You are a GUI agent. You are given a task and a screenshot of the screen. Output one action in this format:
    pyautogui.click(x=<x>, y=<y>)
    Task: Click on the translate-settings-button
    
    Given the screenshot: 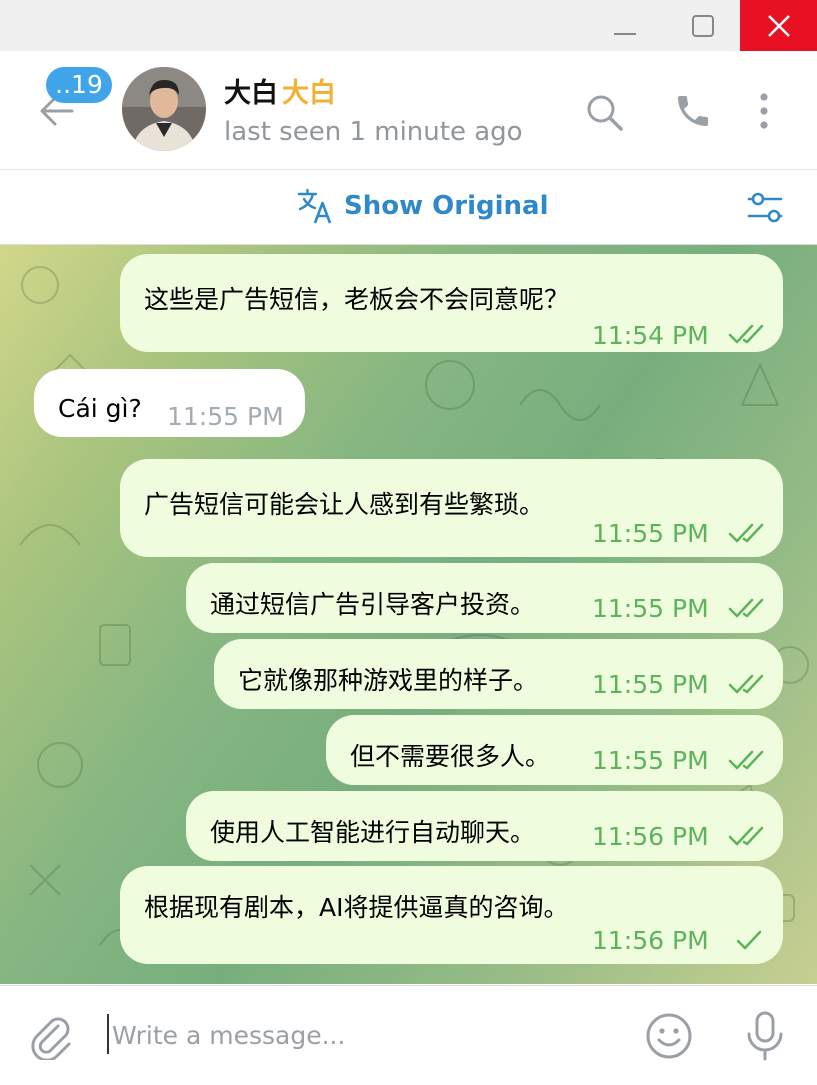 What is the action you would take?
    pyautogui.click(x=765, y=210)
    